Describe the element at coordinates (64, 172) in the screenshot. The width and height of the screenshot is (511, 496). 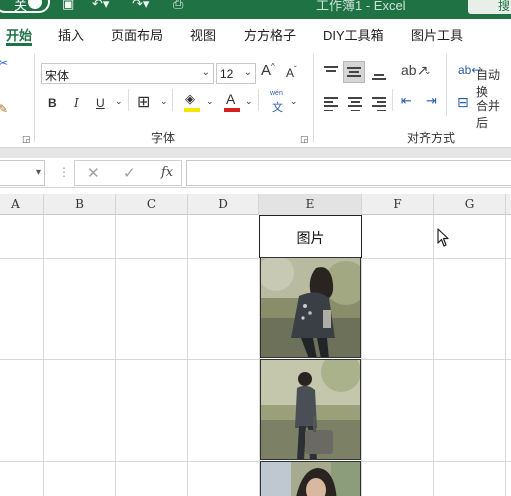
I see `formula-bar-grip: ⋮` at that location.